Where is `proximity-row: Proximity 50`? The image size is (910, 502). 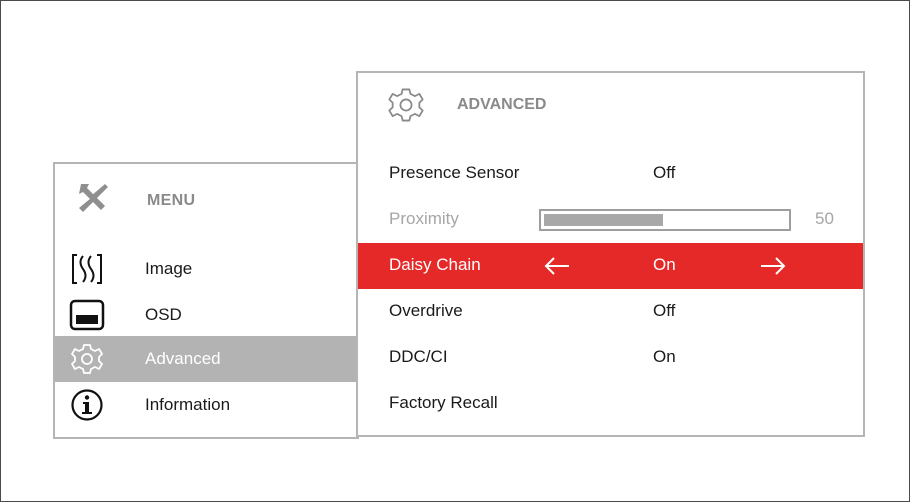
proximity-row: Proximity 50 is located at coordinates (610, 220).